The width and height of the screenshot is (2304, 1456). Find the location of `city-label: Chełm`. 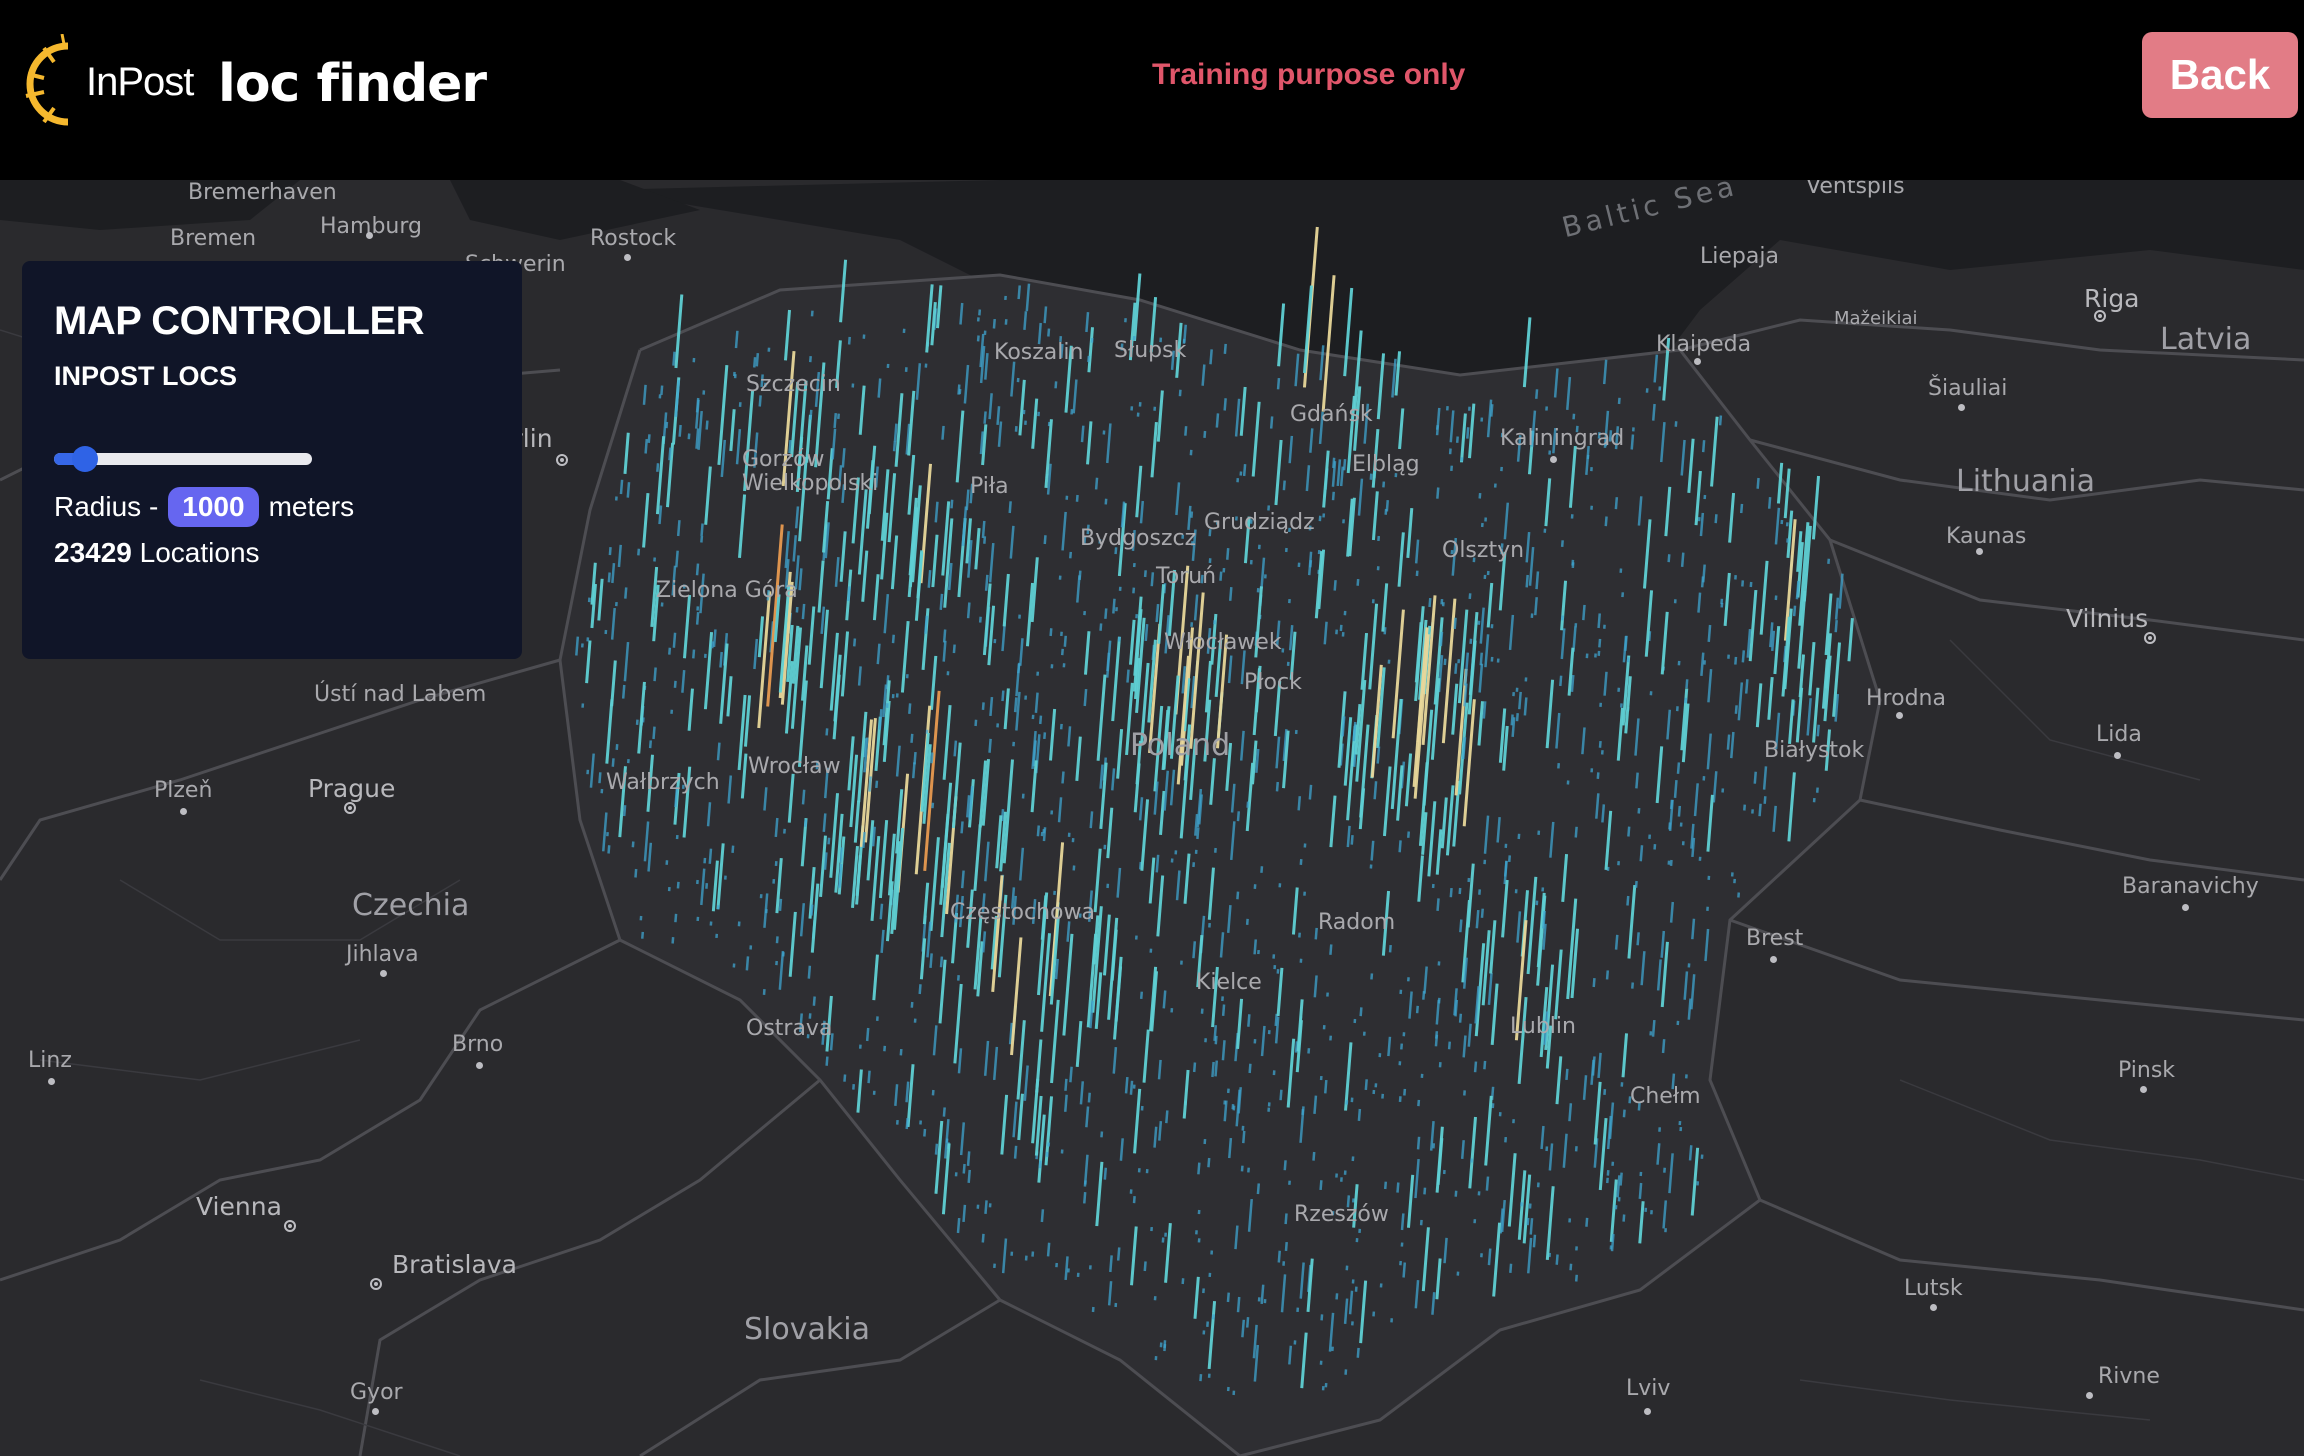

city-label: Chełm is located at coordinates (1665, 1096).